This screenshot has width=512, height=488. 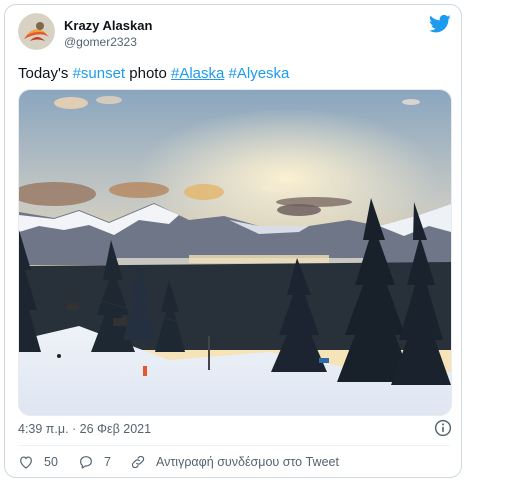 I want to click on copy-link-label: Αντιγραφή συνδέσμου στο Tweet, so click(x=247, y=462).